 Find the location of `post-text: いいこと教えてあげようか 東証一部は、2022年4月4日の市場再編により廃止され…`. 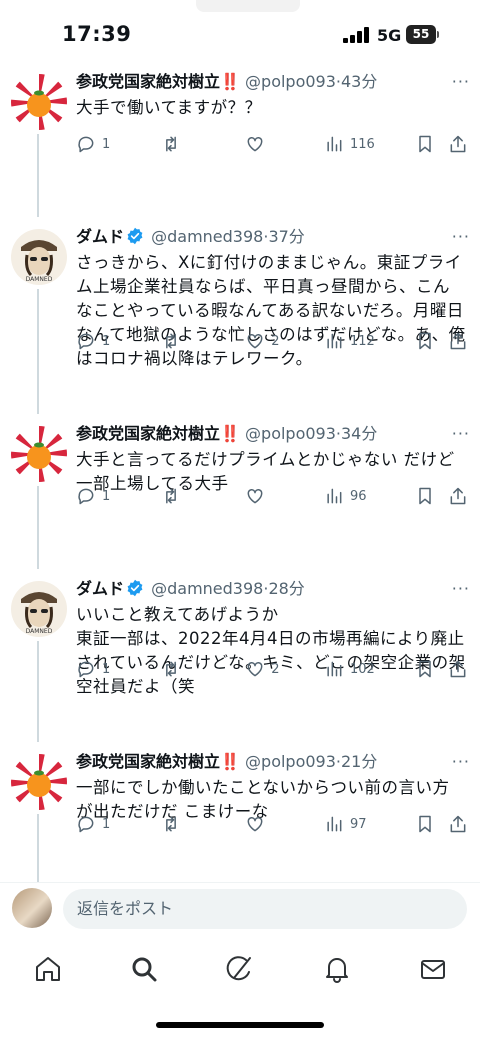

post-text: いいこと教えてあげようか 東証一部は、2022年4月4日の市場再編により廃止され… is located at coordinates (271, 650).